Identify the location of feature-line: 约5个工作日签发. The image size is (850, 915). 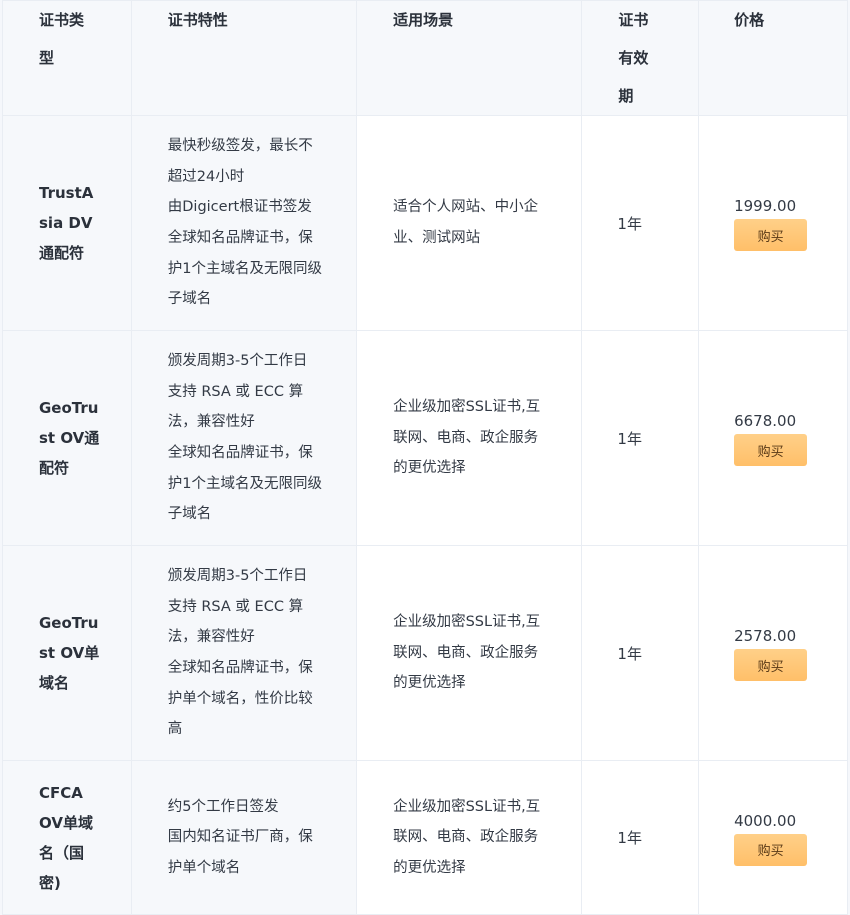
(223, 806).